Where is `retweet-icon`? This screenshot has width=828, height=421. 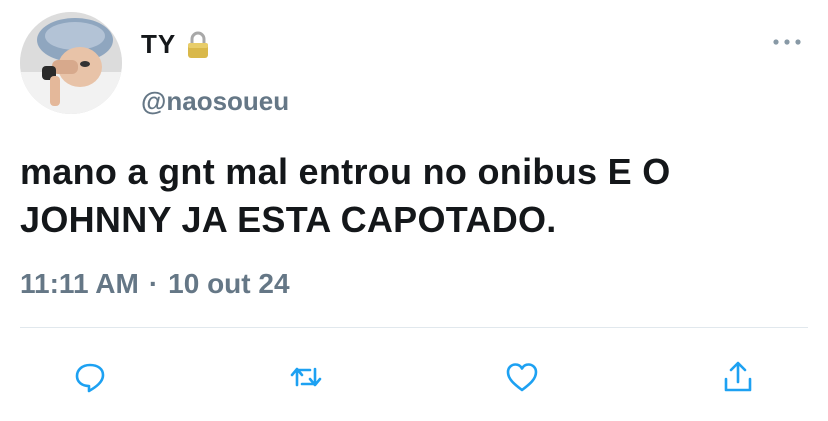
retweet-icon is located at coordinates (306, 377).